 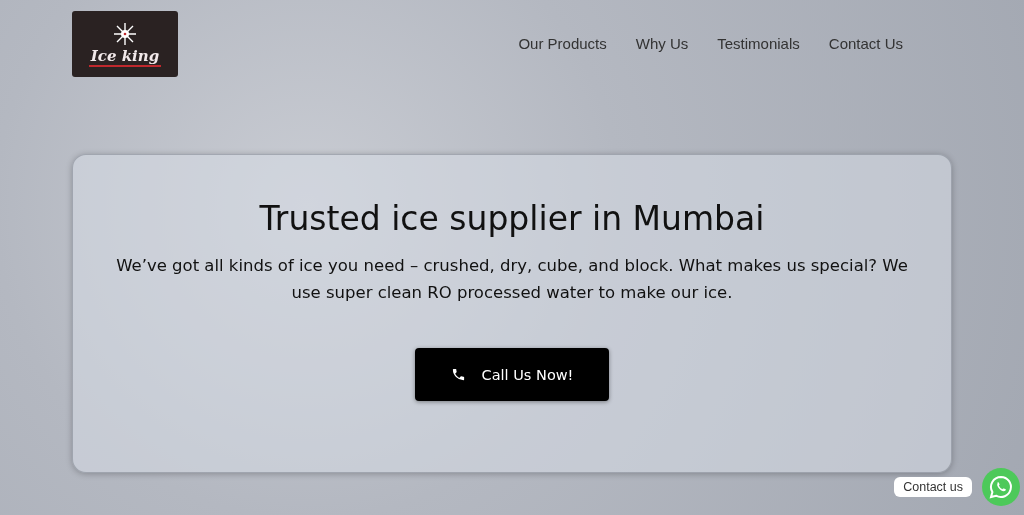 I want to click on logo: Ice king, so click(x=125, y=44).